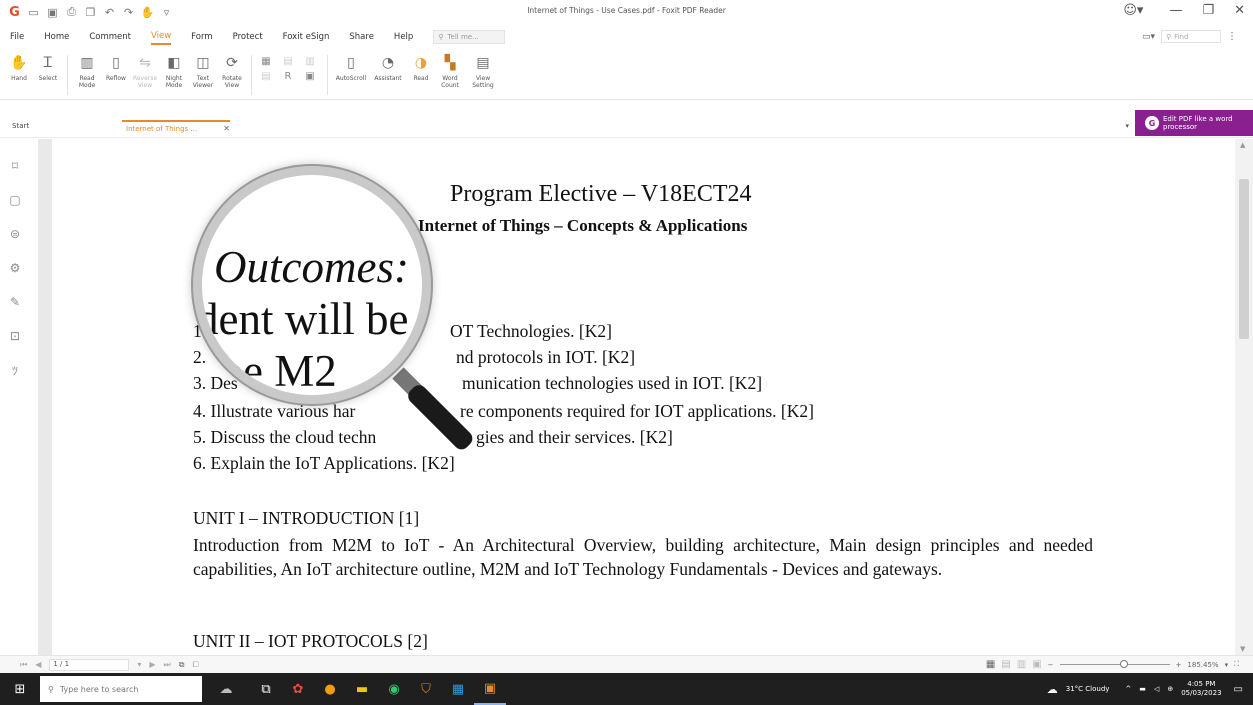 Image resolution: width=1253 pixels, height=705 pixels. I want to click on reflow-button: ▯ Reflow, so click(116, 66).